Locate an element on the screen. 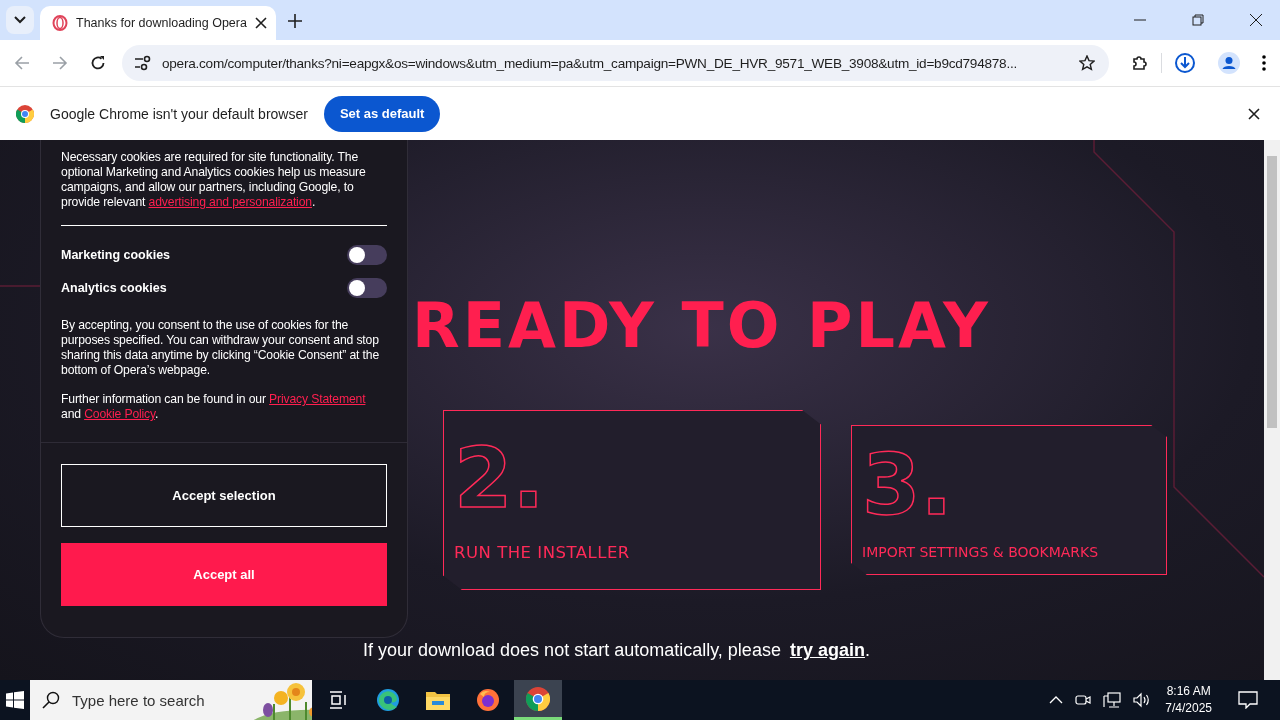  folder-icon is located at coordinates (438, 700).